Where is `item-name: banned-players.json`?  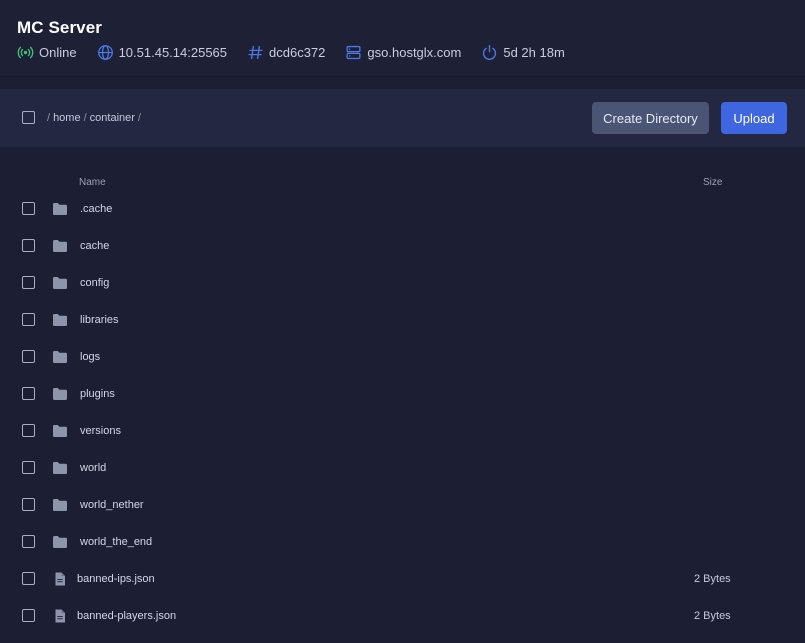 item-name: banned-players.json is located at coordinates (126, 616).